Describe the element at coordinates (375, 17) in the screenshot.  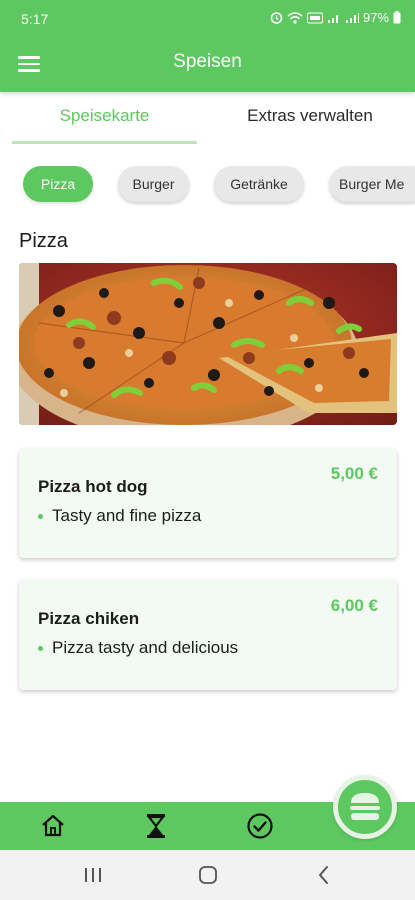
I see `battery-percentage: 97%` at that location.